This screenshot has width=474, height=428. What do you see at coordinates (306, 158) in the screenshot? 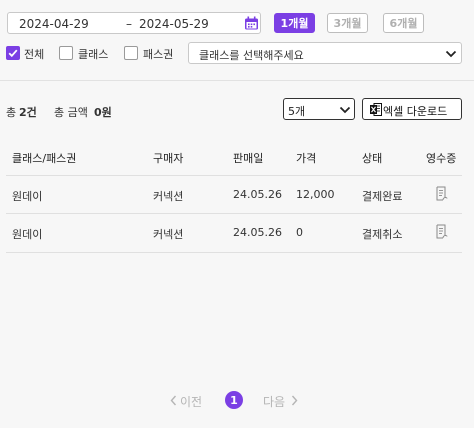
I see `column-header-price: 가격` at bounding box center [306, 158].